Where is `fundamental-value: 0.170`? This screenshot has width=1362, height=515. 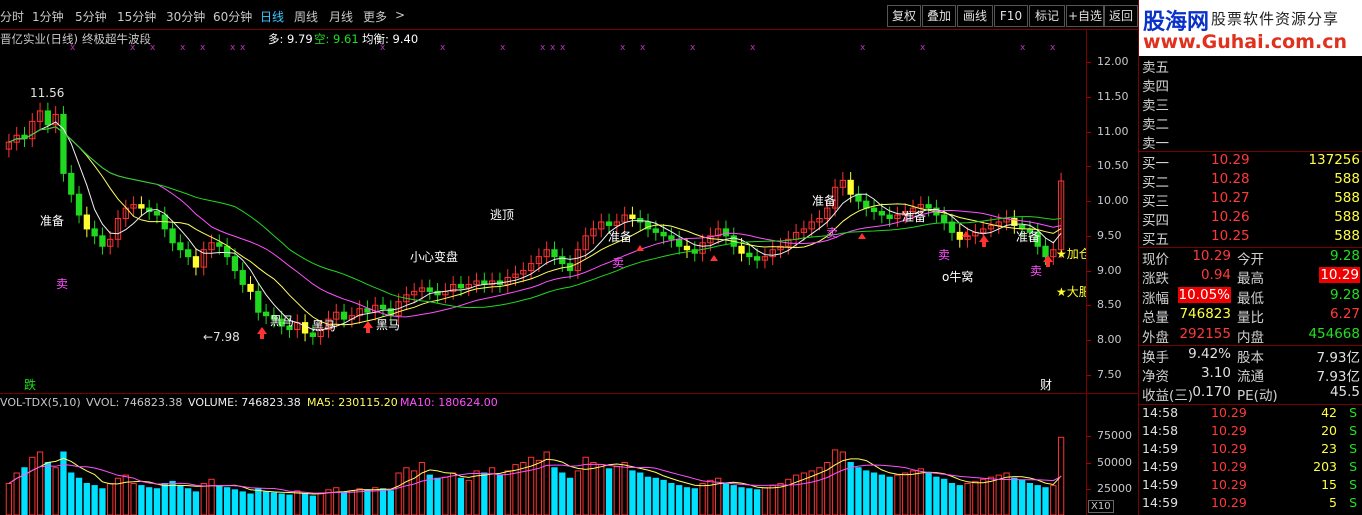 fundamental-value: 0.170 is located at coordinates (1211, 392).